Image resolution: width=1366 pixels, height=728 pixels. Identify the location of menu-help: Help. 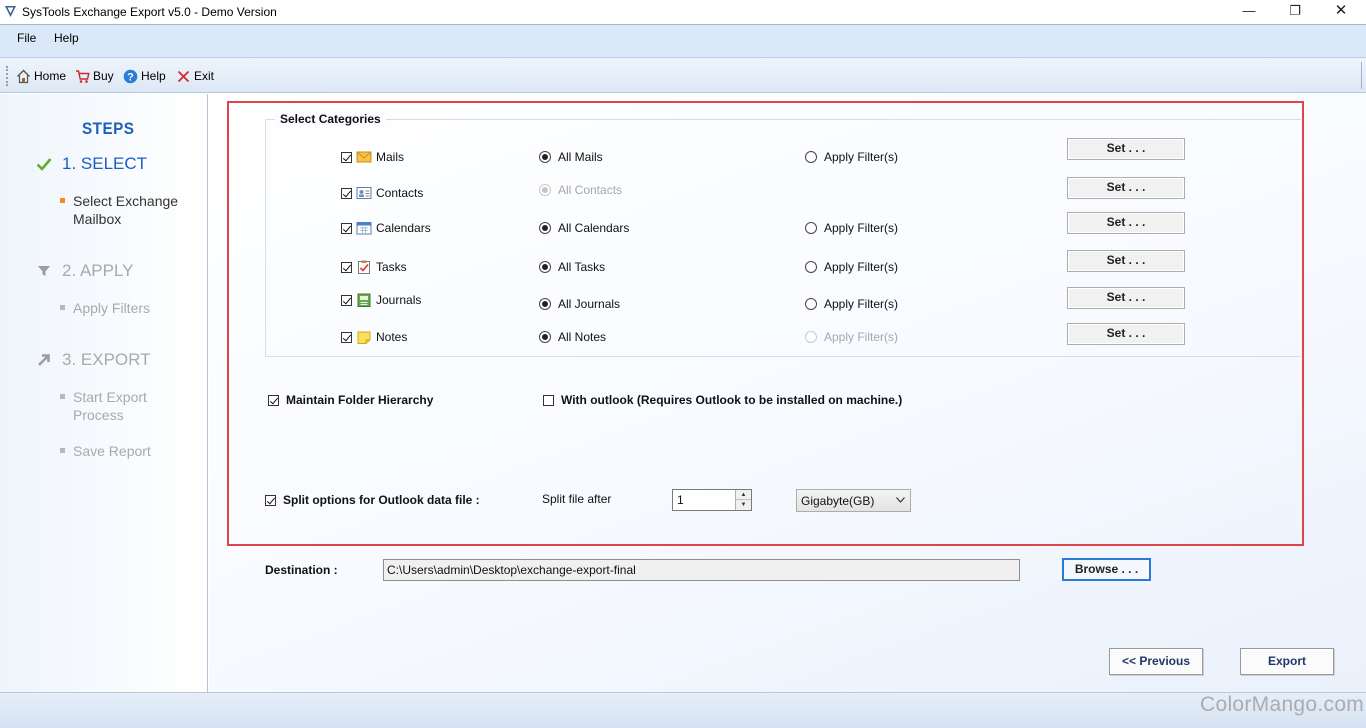
(66, 38).